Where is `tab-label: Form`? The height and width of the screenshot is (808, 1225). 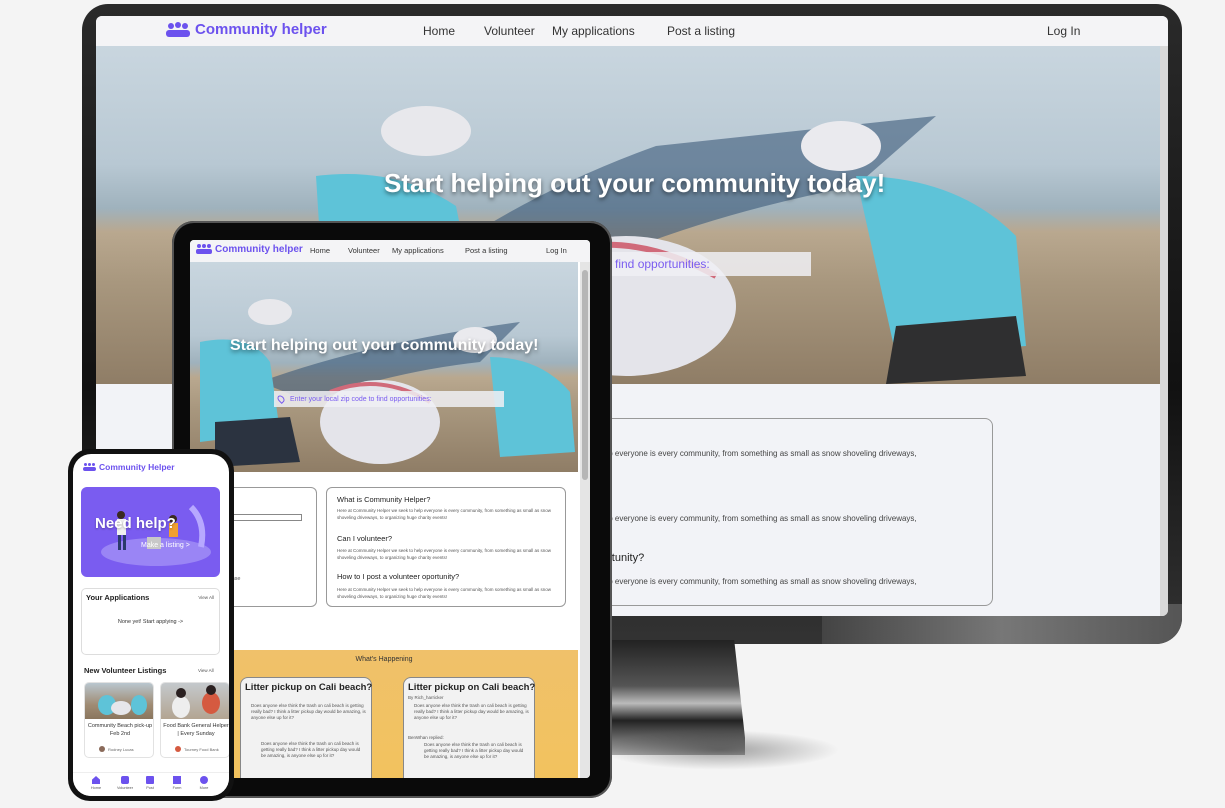 tab-label: Form is located at coordinates (177, 788).